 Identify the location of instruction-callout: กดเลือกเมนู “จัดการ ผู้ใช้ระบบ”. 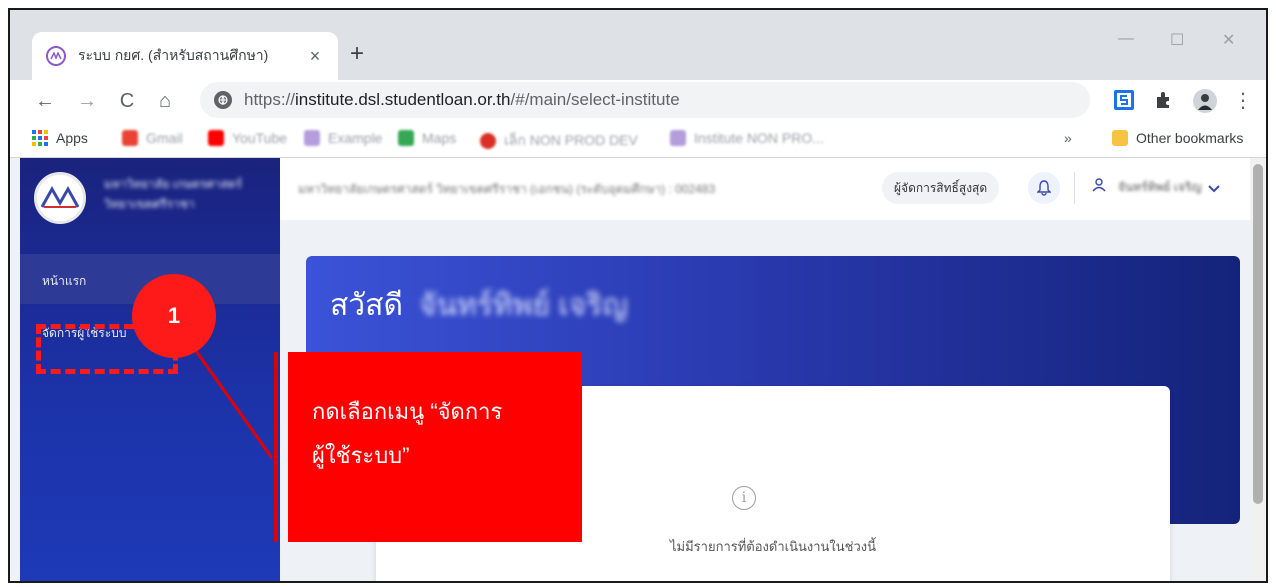
(435, 447).